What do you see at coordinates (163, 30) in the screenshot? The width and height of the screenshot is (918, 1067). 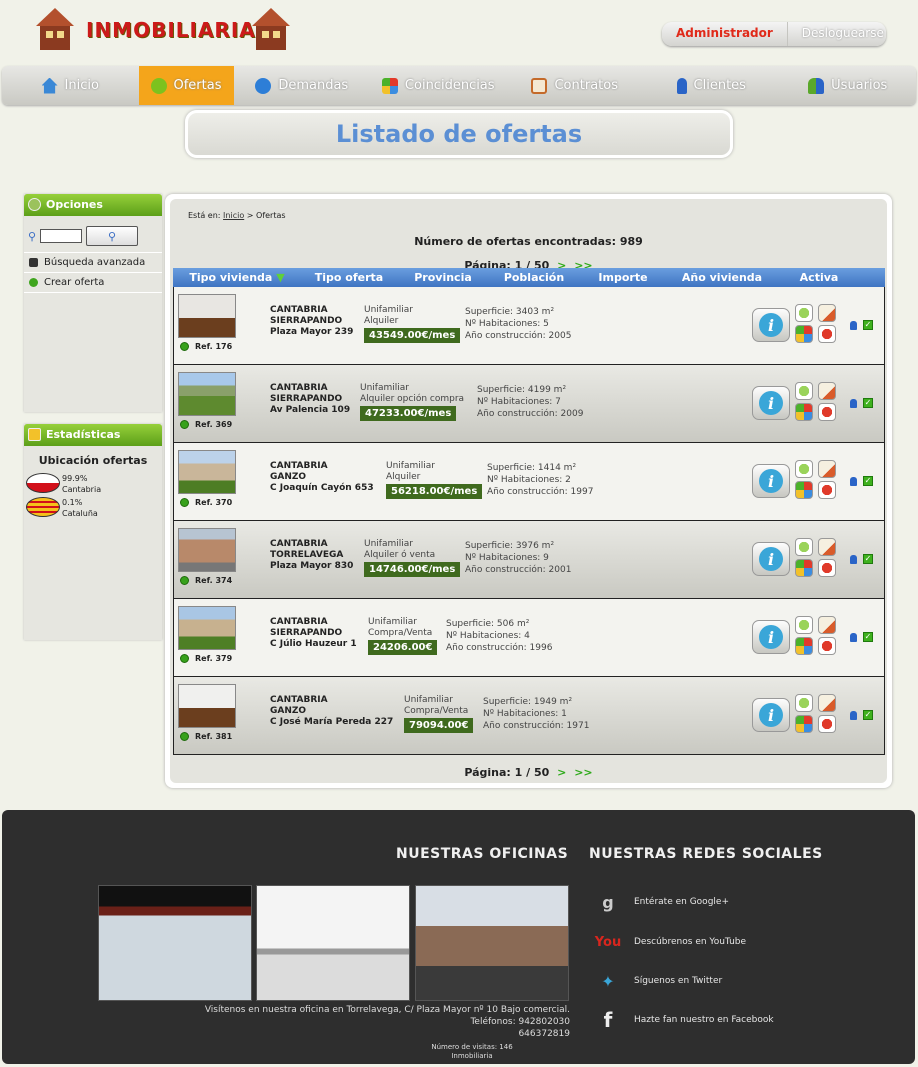 I see `logo: INMOBILIARIA` at bounding box center [163, 30].